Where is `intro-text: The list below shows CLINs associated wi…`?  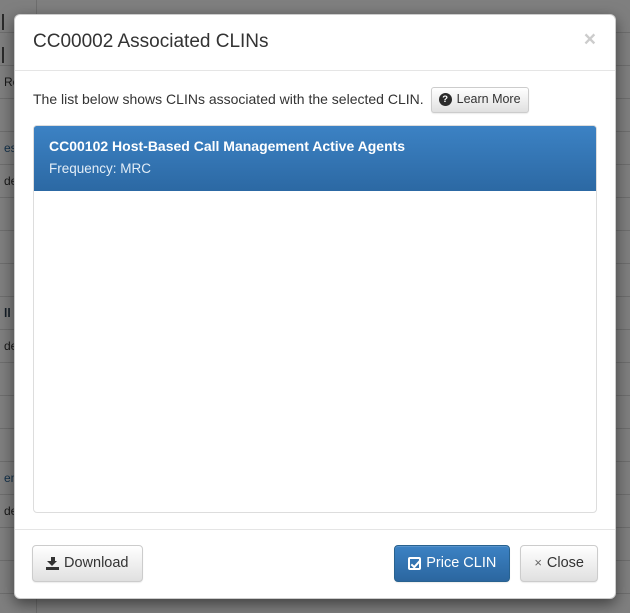 intro-text: The list below shows CLINs associated wi… is located at coordinates (228, 98).